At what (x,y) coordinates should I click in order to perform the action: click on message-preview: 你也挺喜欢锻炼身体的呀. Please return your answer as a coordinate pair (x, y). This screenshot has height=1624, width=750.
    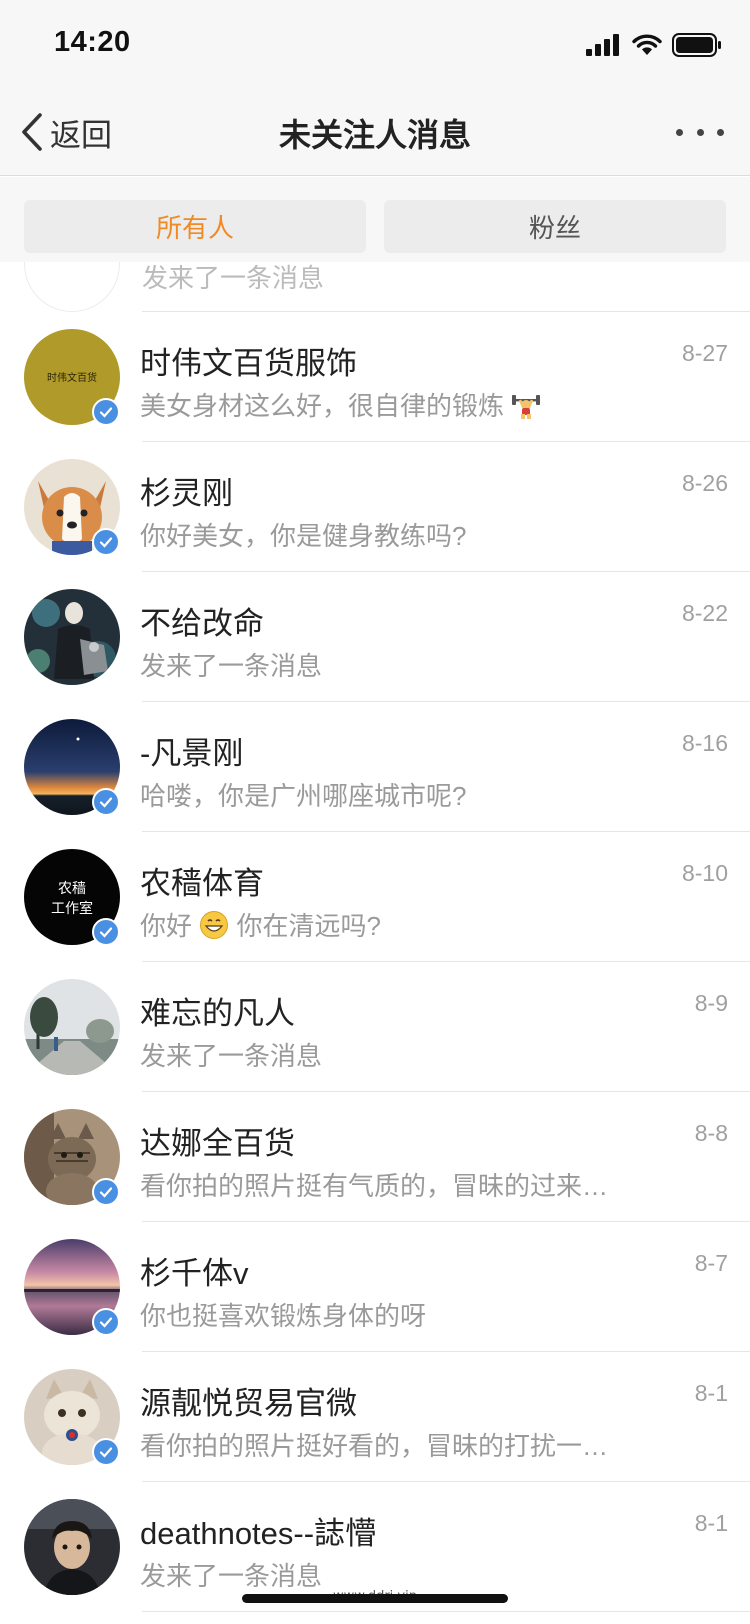
    Looking at the image, I should click on (283, 1316).